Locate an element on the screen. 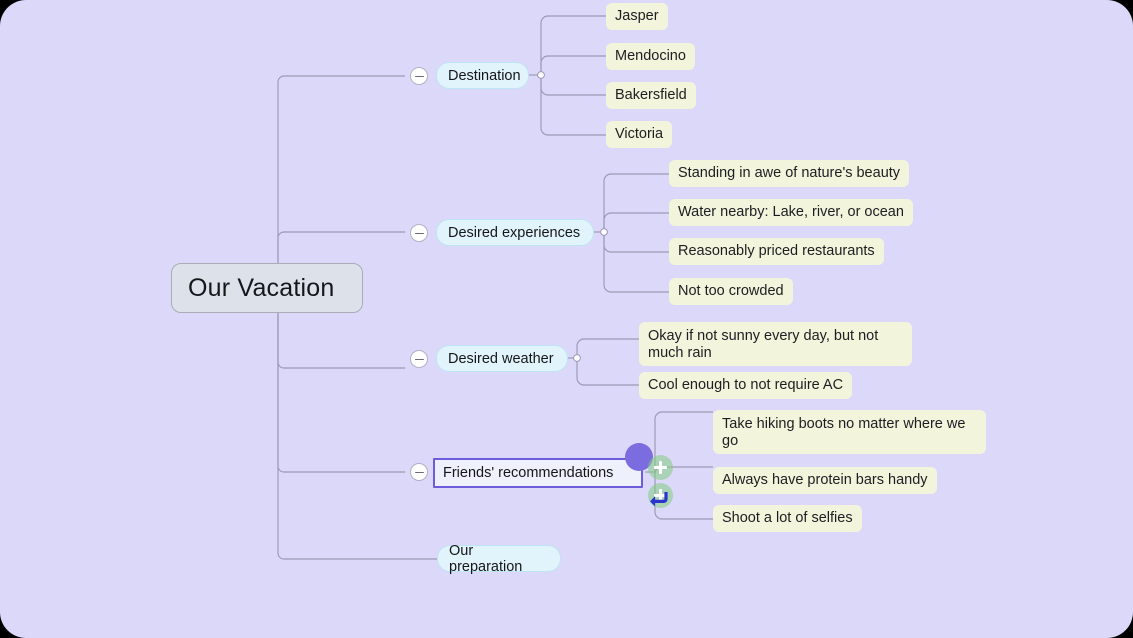  leaf-node: Jasper is located at coordinates (637, 16).